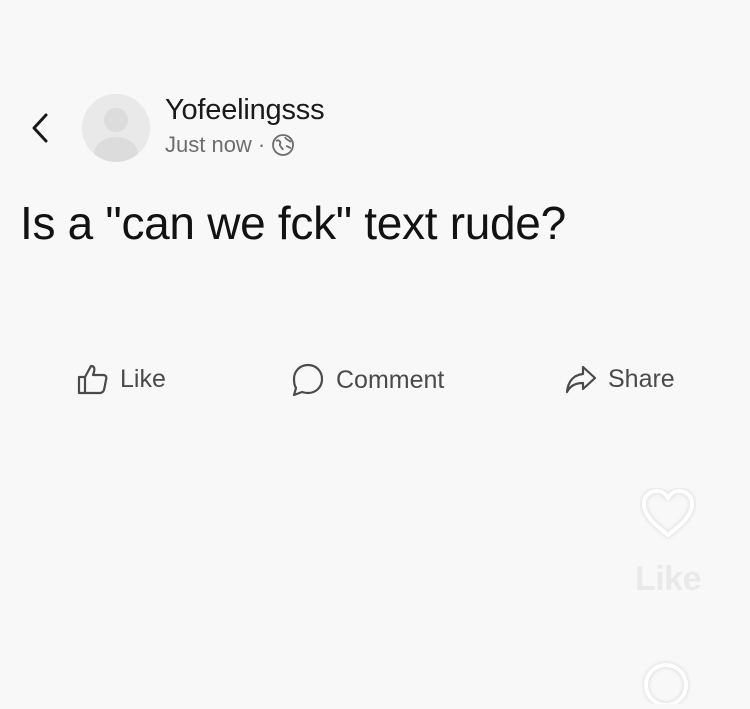 The height and width of the screenshot is (709, 750). I want to click on post-meta: Just now ·, so click(230, 145).